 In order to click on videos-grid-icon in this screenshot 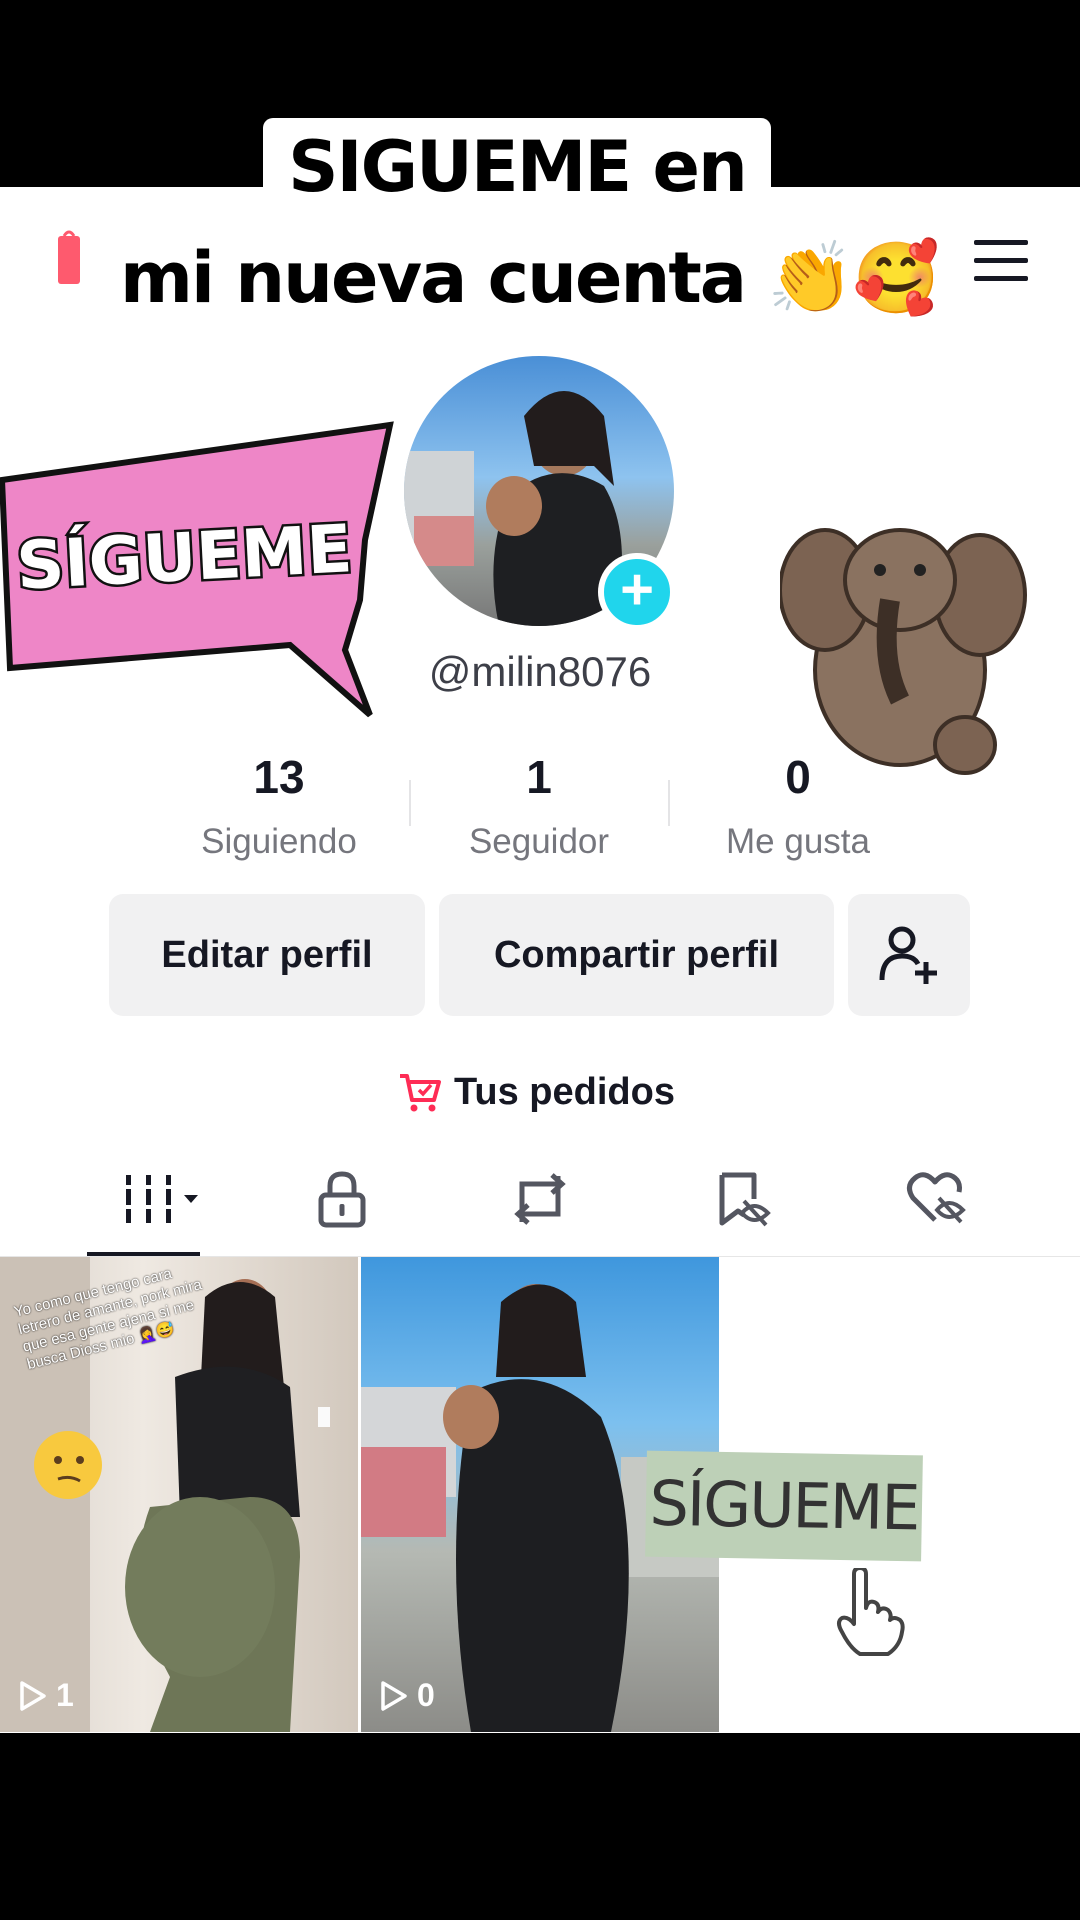, I will do `click(160, 1199)`.